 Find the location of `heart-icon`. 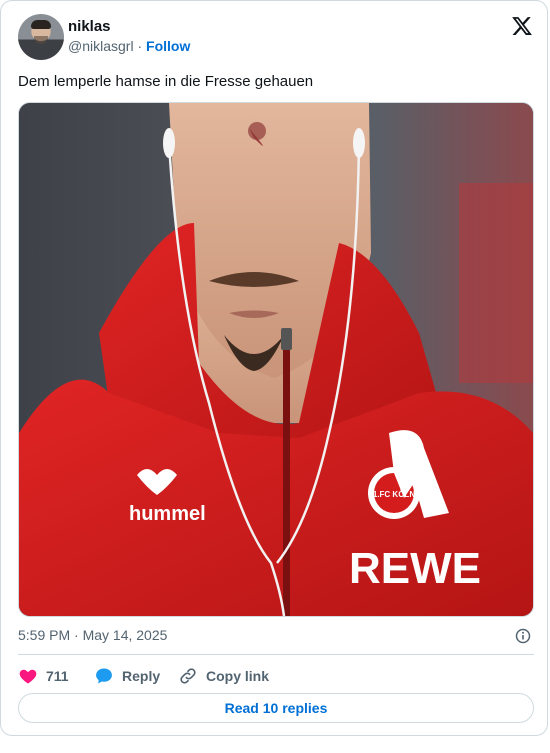

heart-icon is located at coordinates (28, 676).